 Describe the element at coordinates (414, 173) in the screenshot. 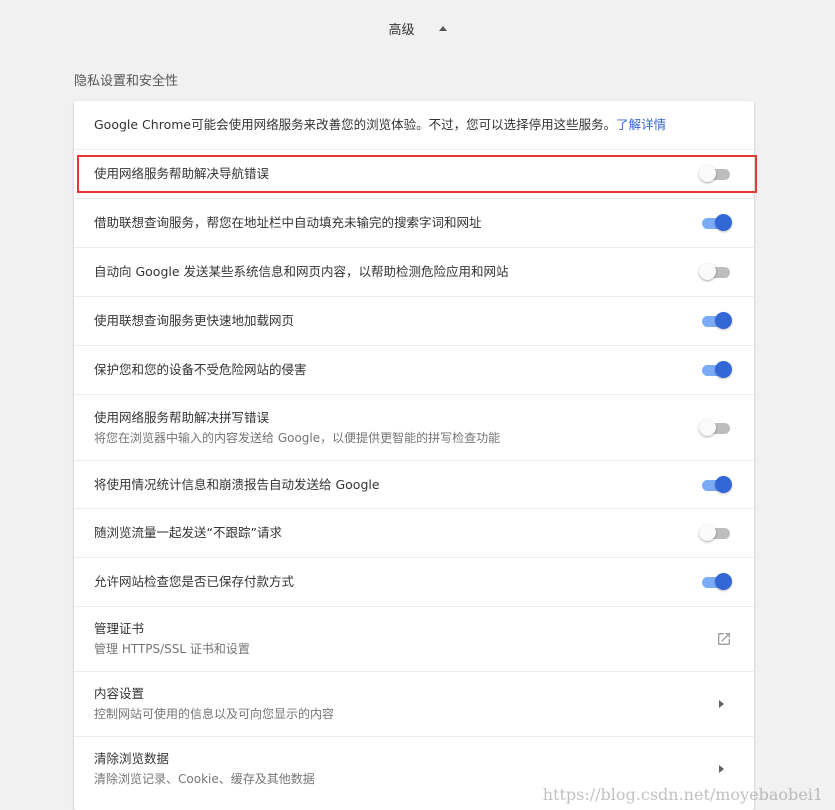

I see `setting-row-navigation-errors: 使用网络服务帮助解决导航错误` at that location.